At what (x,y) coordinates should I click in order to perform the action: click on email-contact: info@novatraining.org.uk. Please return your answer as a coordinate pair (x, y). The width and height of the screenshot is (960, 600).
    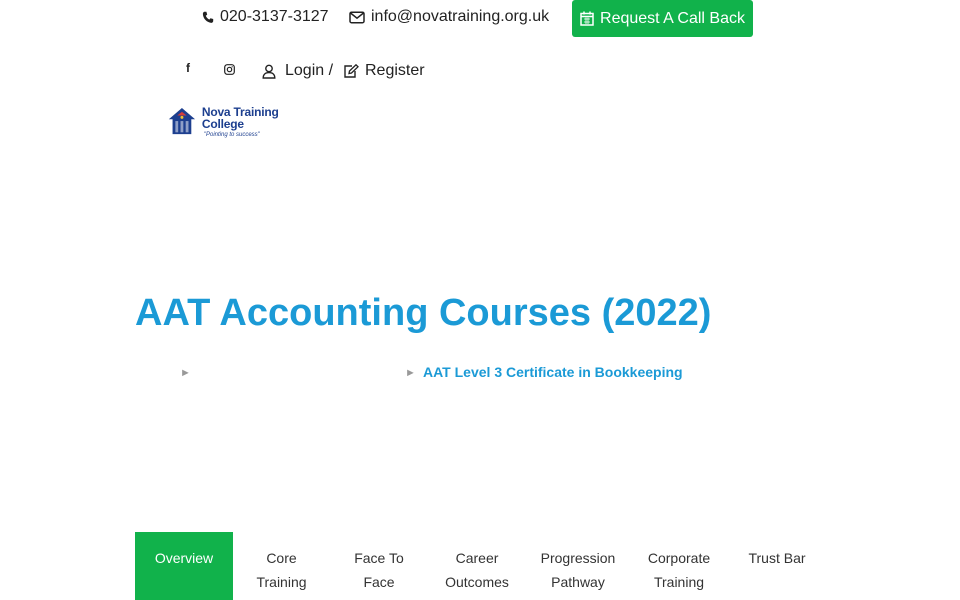
    Looking at the image, I should click on (449, 17).